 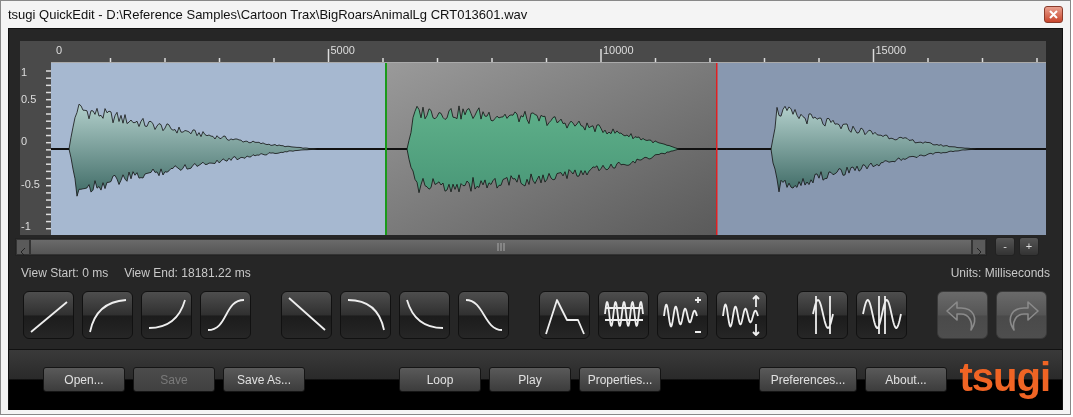 What do you see at coordinates (1029, 246) in the screenshot?
I see `zoom-in-button: +` at bounding box center [1029, 246].